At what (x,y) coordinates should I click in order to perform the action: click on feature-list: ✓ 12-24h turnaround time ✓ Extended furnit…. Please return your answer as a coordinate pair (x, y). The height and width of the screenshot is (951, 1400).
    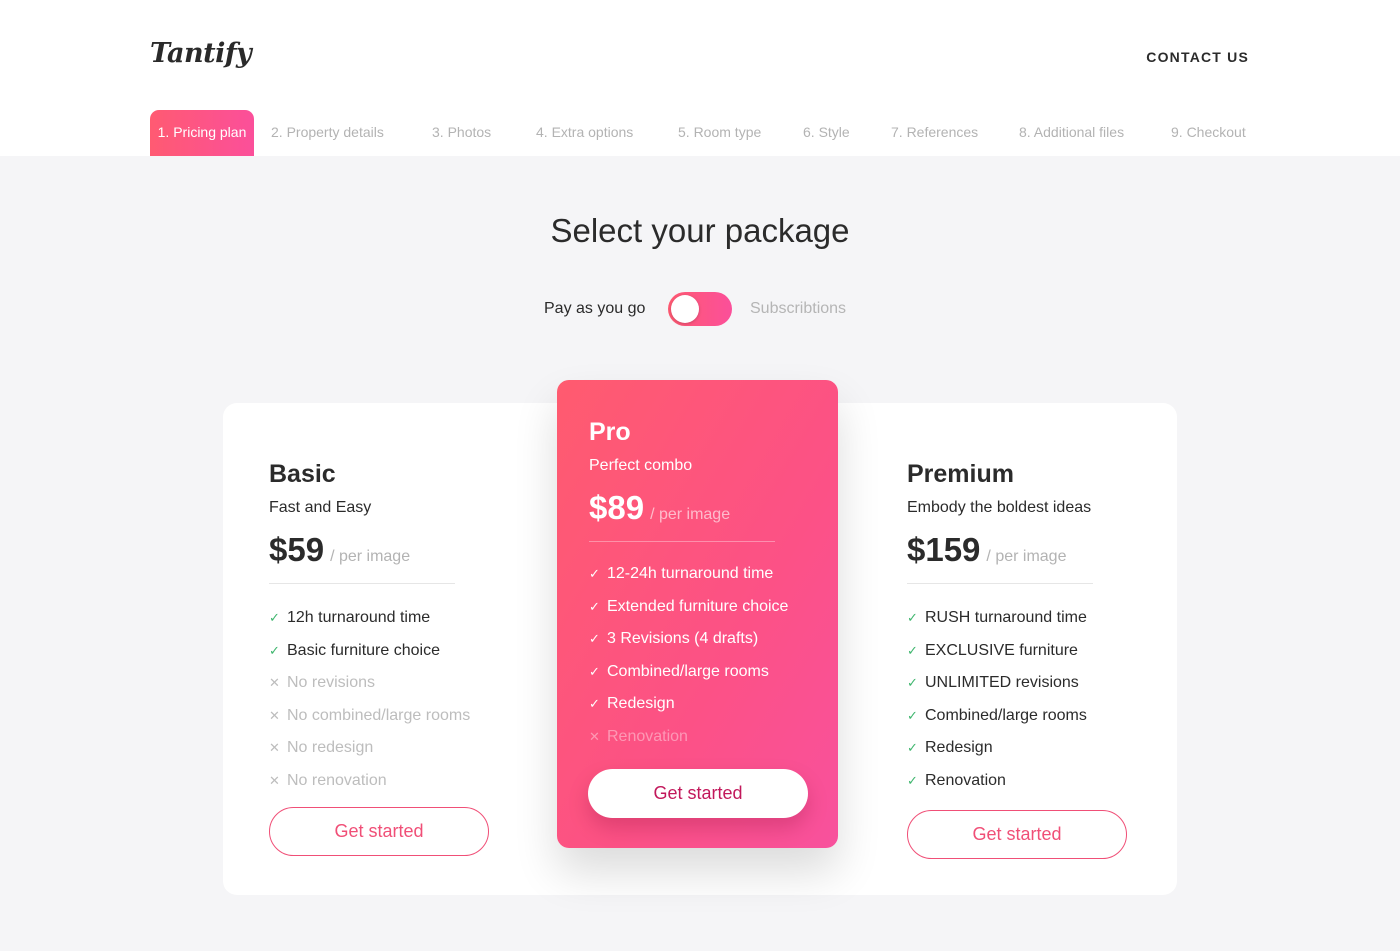
    Looking at the image, I should click on (709, 655).